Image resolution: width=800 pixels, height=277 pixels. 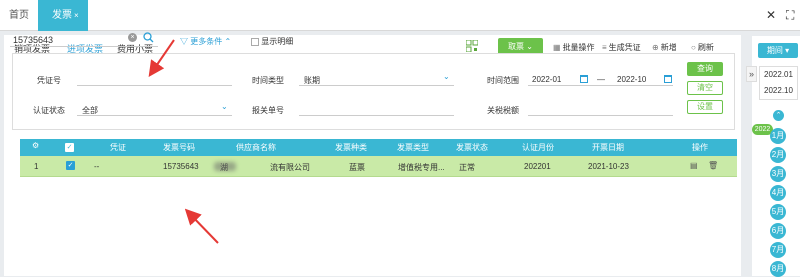 What do you see at coordinates (771, 15) in the screenshot?
I see `window-close-icon: ✕` at bounding box center [771, 15].